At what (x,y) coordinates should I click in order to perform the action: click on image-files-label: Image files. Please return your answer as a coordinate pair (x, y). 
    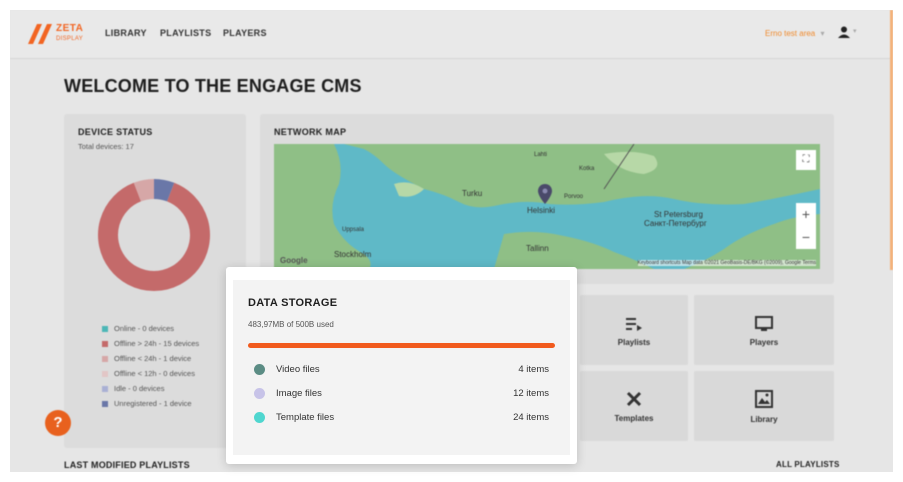
    Looking at the image, I should click on (299, 393).